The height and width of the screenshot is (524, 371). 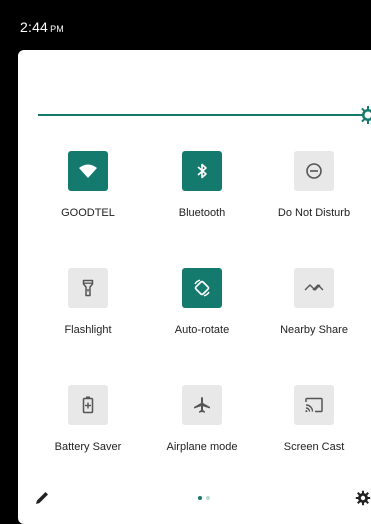 I want to click on tile-label-flashlight: Flashlight, so click(x=88, y=330).